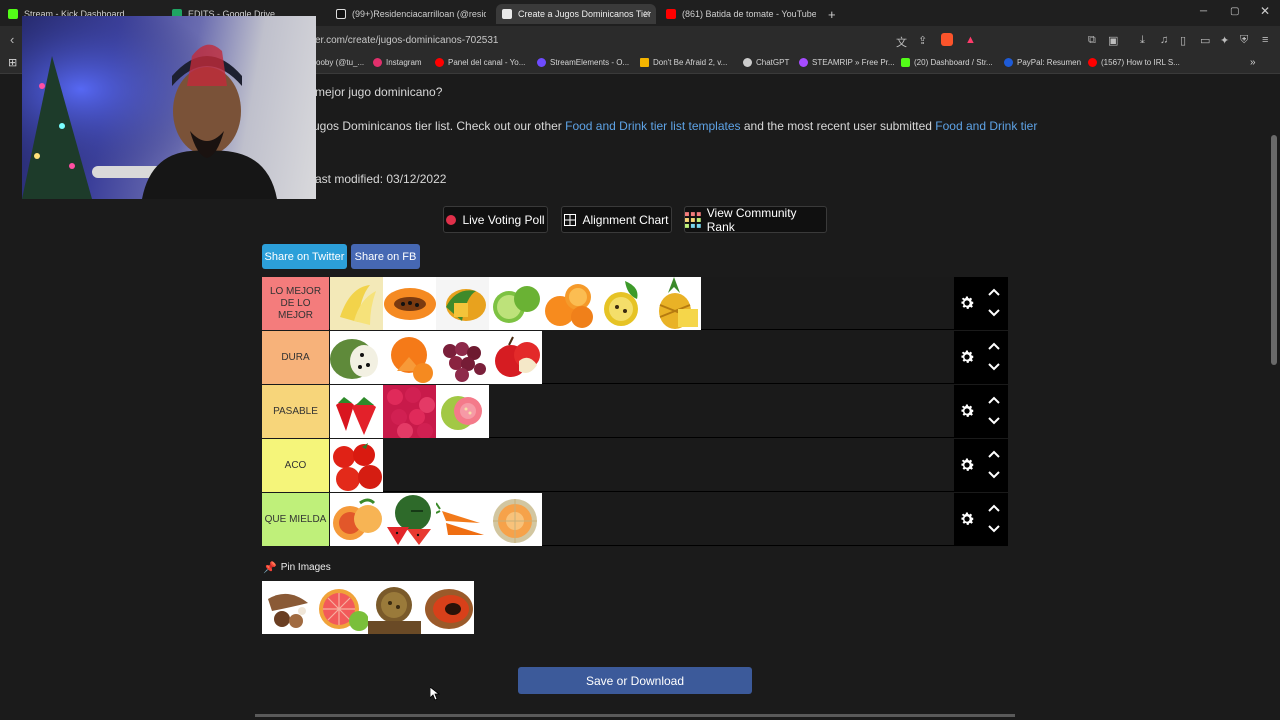 This screenshot has height=720, width=1280. Describe the element at coordinates (462, 411) in the screenshot. I see `guava-image` at that location.